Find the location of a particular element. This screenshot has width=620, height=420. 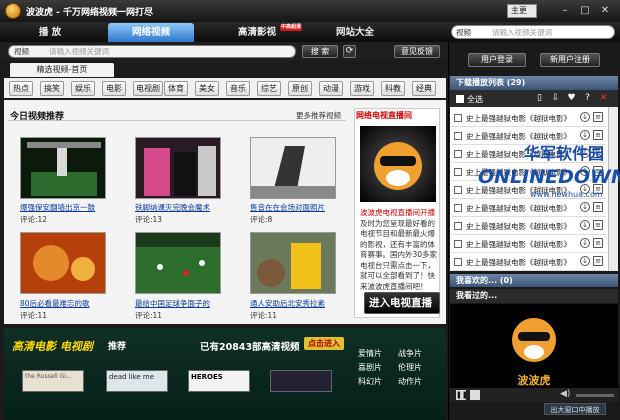

tab-hd-movies: 高清影视 中高超清 is located at coordinates (258, 32).